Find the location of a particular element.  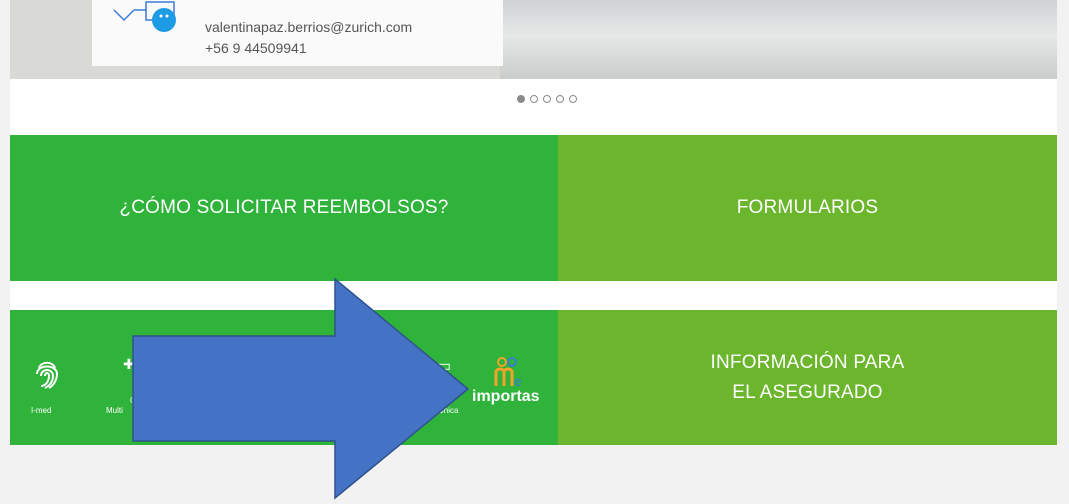

contact-email: valentinapaz.berrios@zurich.com is located at coordinates (308, 27).